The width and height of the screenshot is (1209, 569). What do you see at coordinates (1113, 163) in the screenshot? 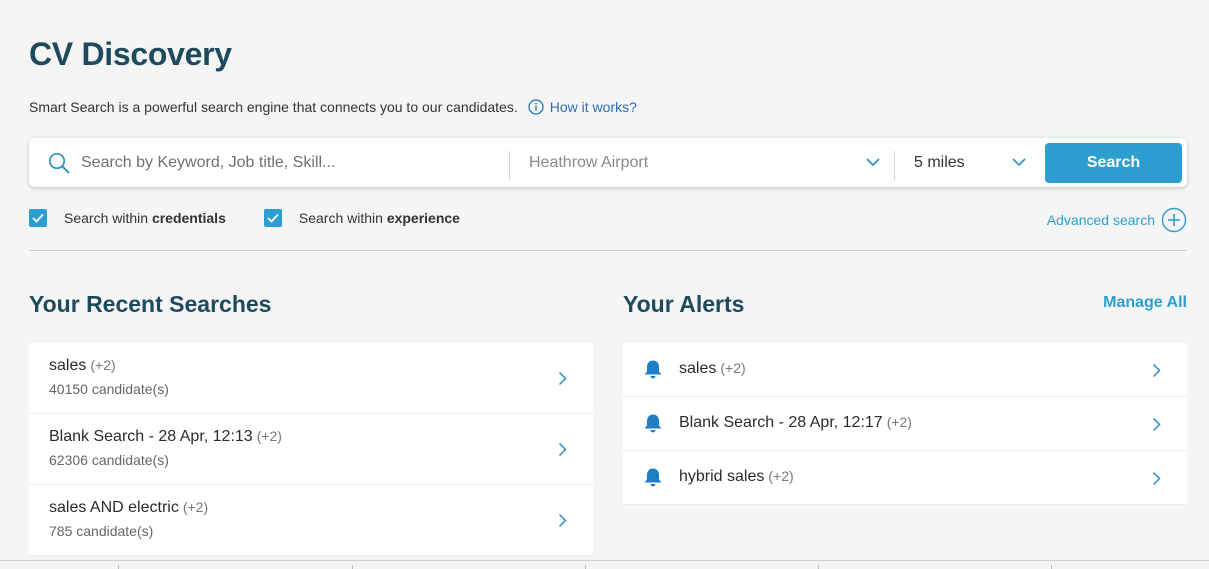
I see `search-button: Search` at bounding box center [1113, 163].